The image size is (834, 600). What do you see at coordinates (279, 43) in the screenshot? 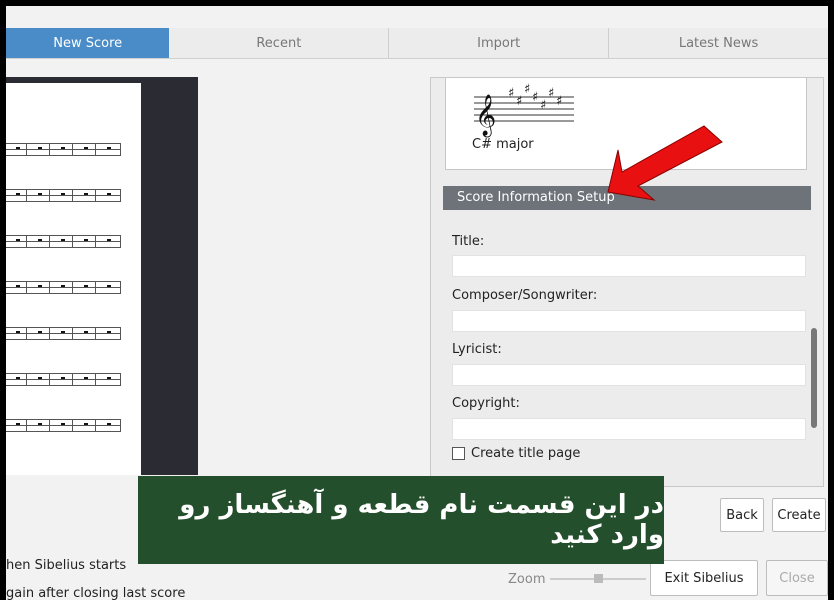
I see `tab-recent: Recent` at bounding box center [279, 43].